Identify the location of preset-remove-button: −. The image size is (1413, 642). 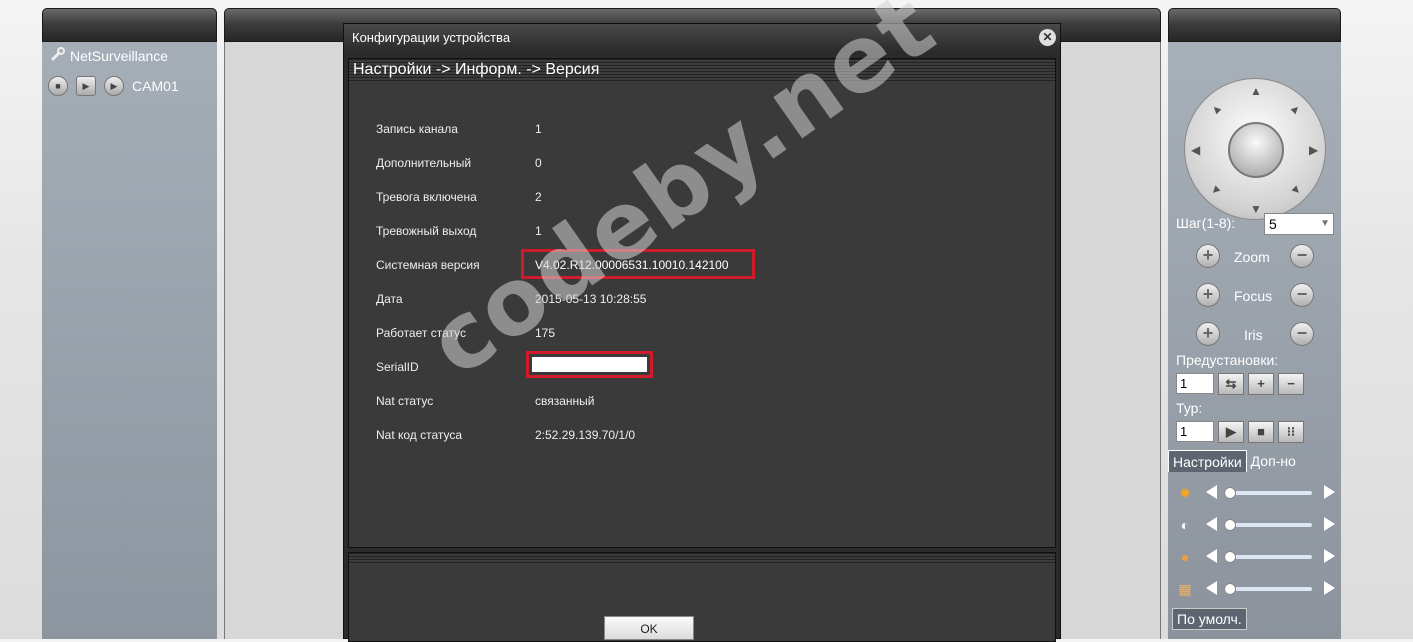
(1291, 384).